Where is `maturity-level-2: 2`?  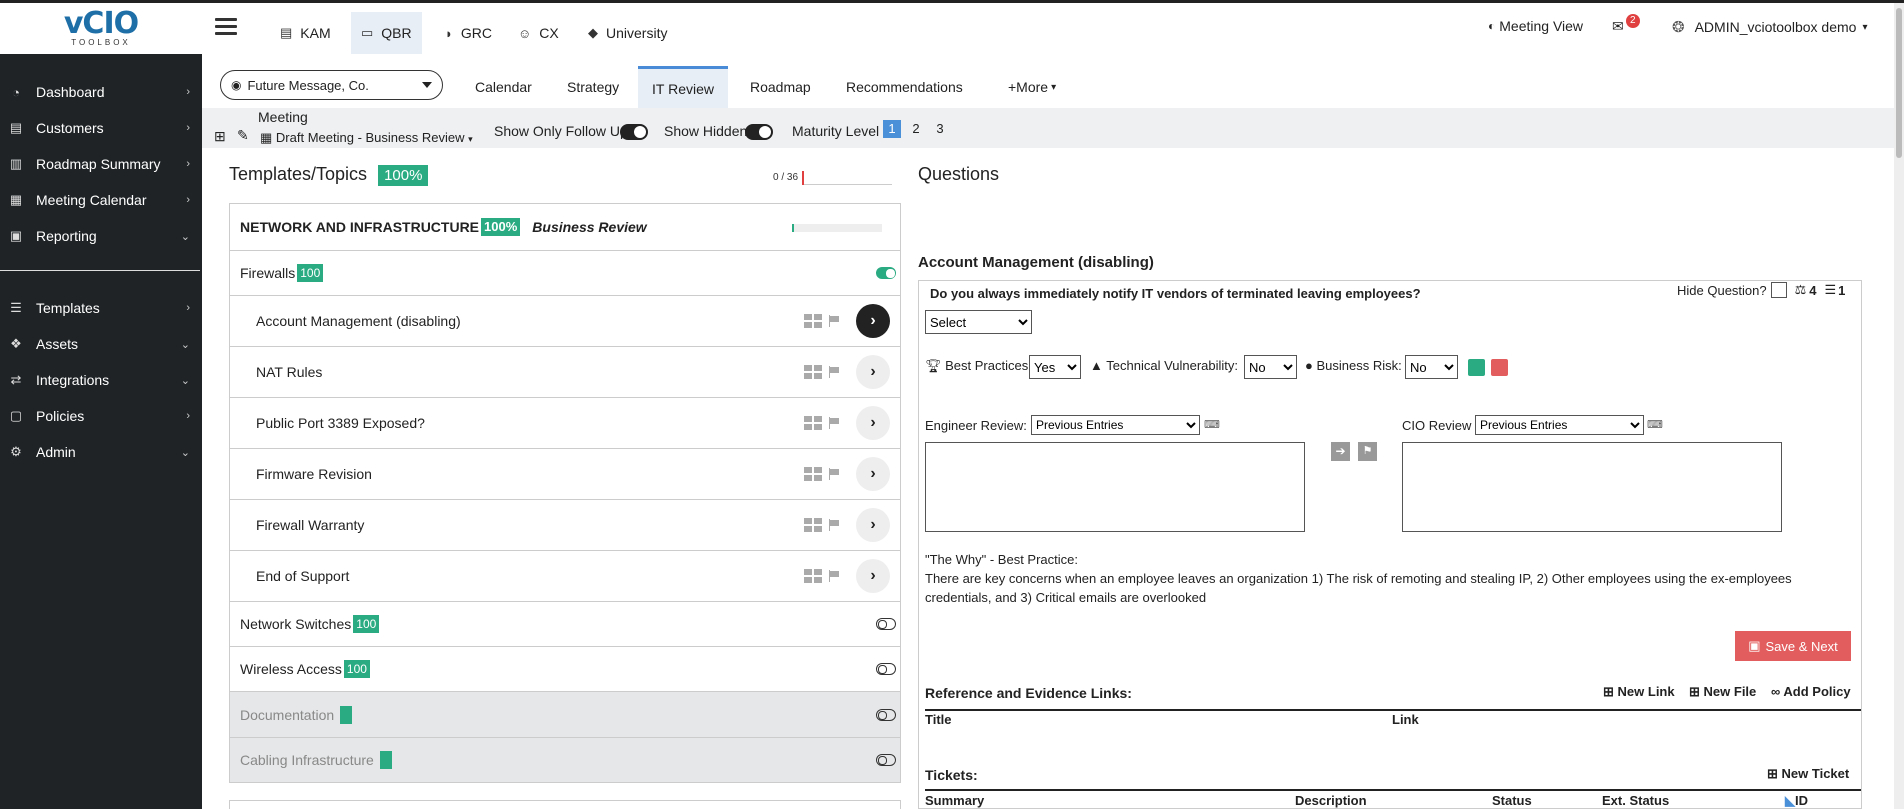
maturity-level-2: 2 is located at coordinates (916, 129).